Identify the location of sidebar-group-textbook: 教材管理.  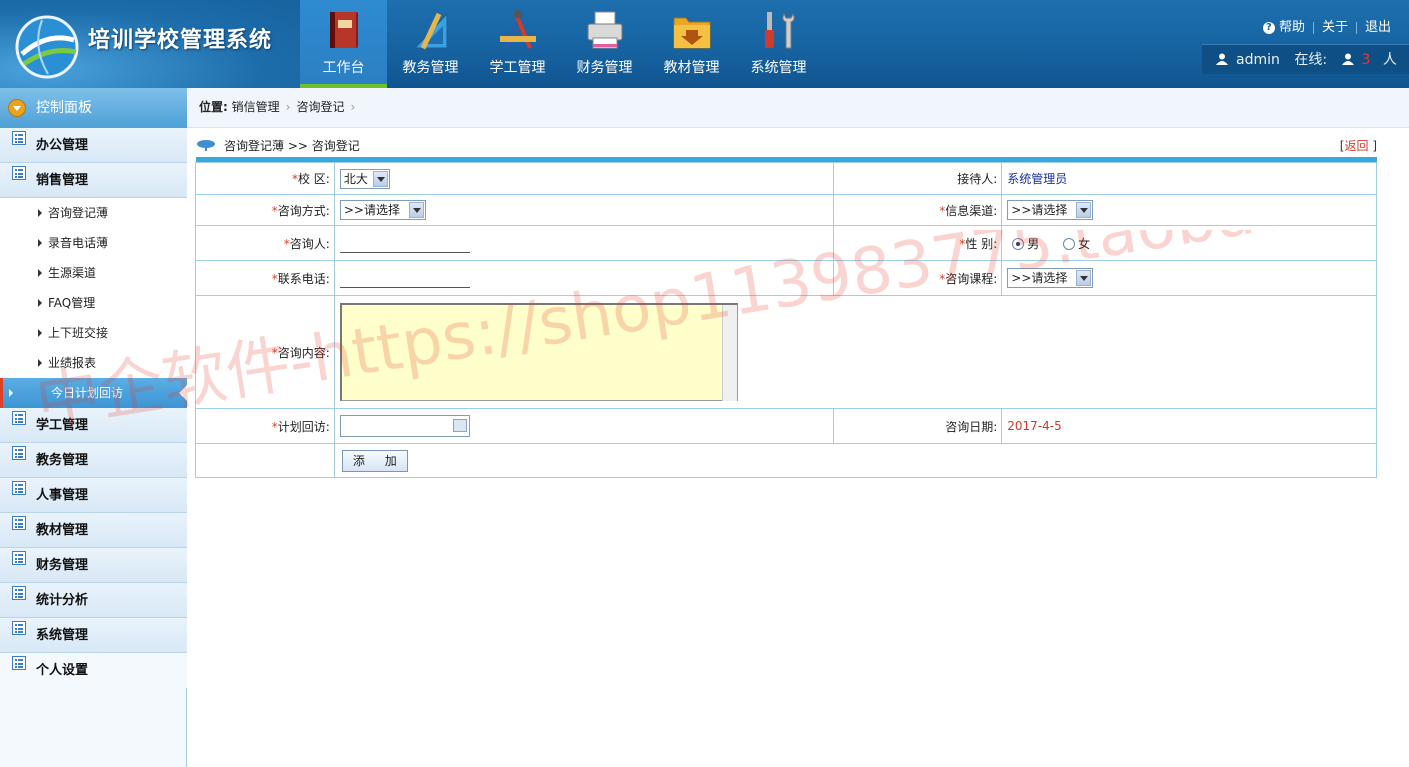
(93, 530).